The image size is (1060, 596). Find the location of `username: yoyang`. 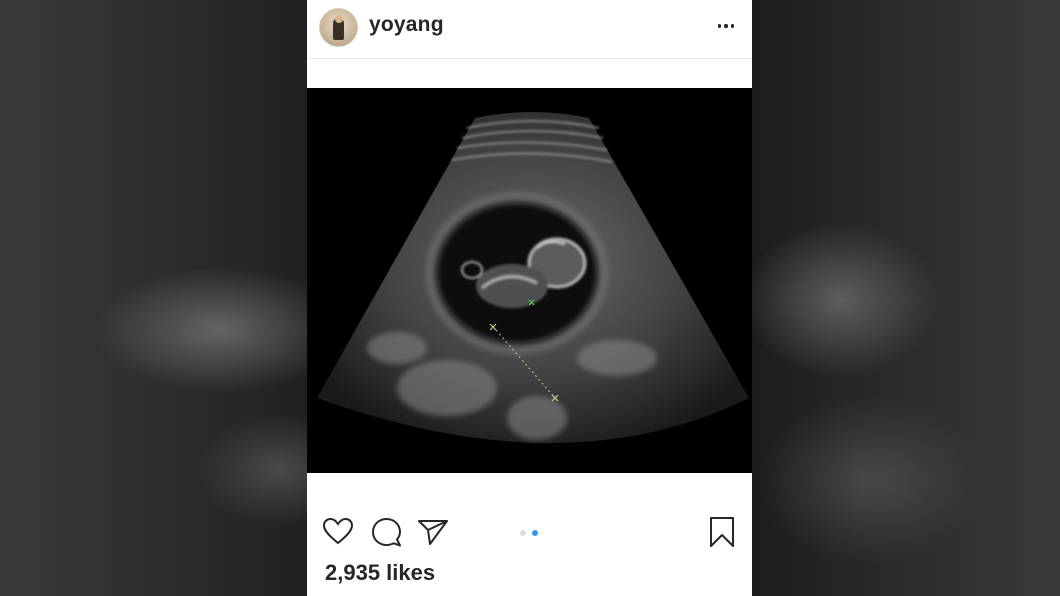

username: yoyang is located at coordinates (406, 25).